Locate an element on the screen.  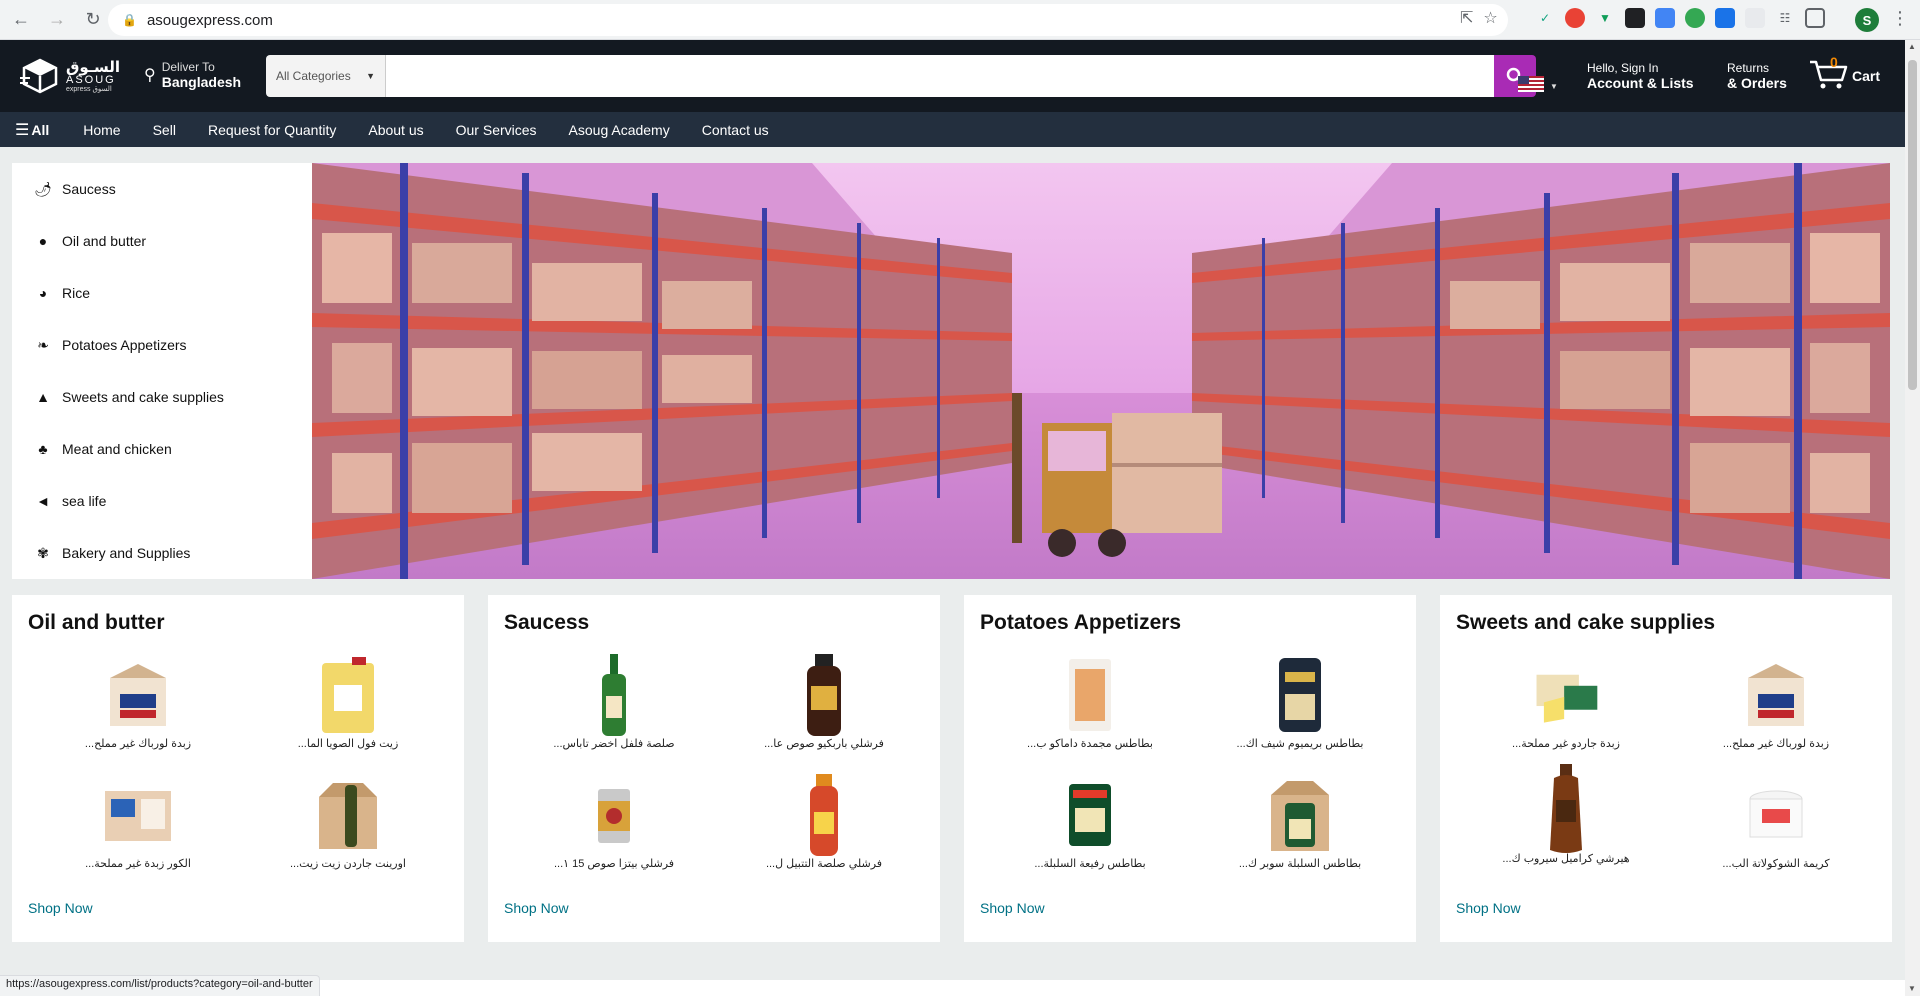
browser-toolbar: ← → ↻ 🔒 asougexpress.com ⇱ ☆ ✓ ▼ ☷ S ⋮ is located at coordinates (960, 20).